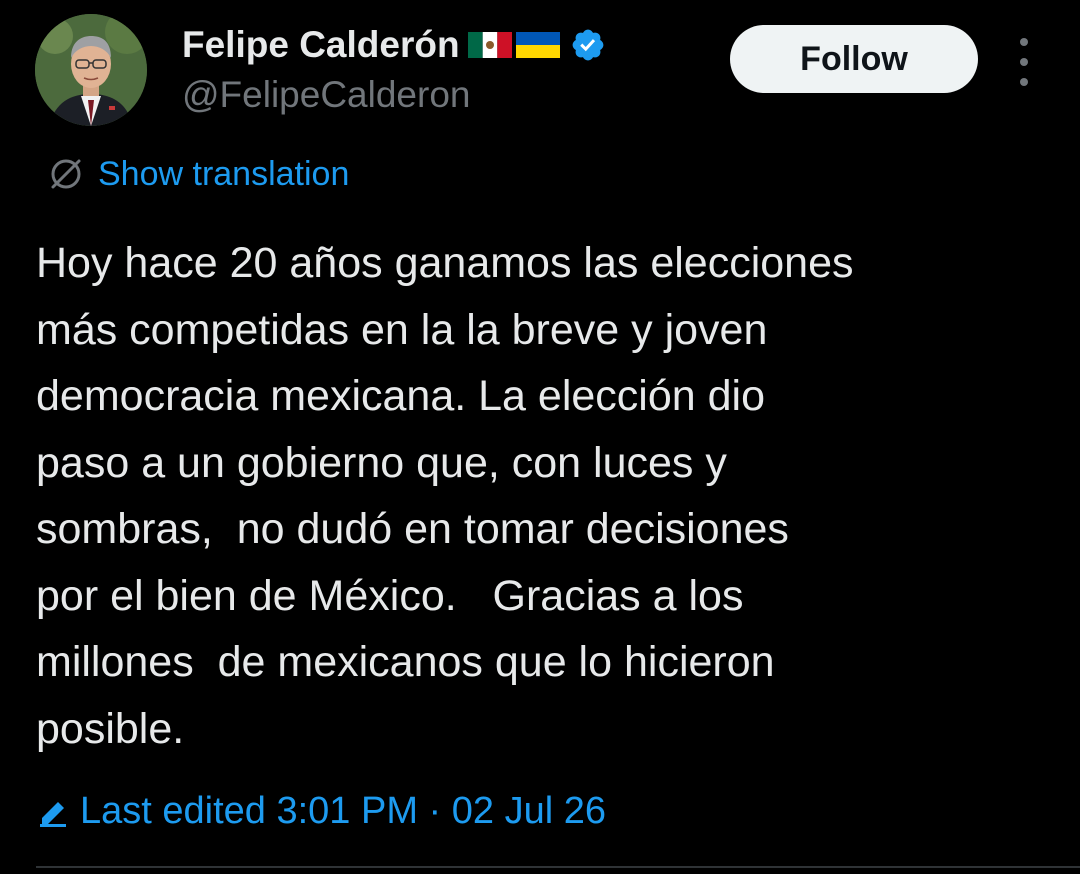 The height and width of the screenshot is (874, 1080). I want to click on divider, so click(558, 867).